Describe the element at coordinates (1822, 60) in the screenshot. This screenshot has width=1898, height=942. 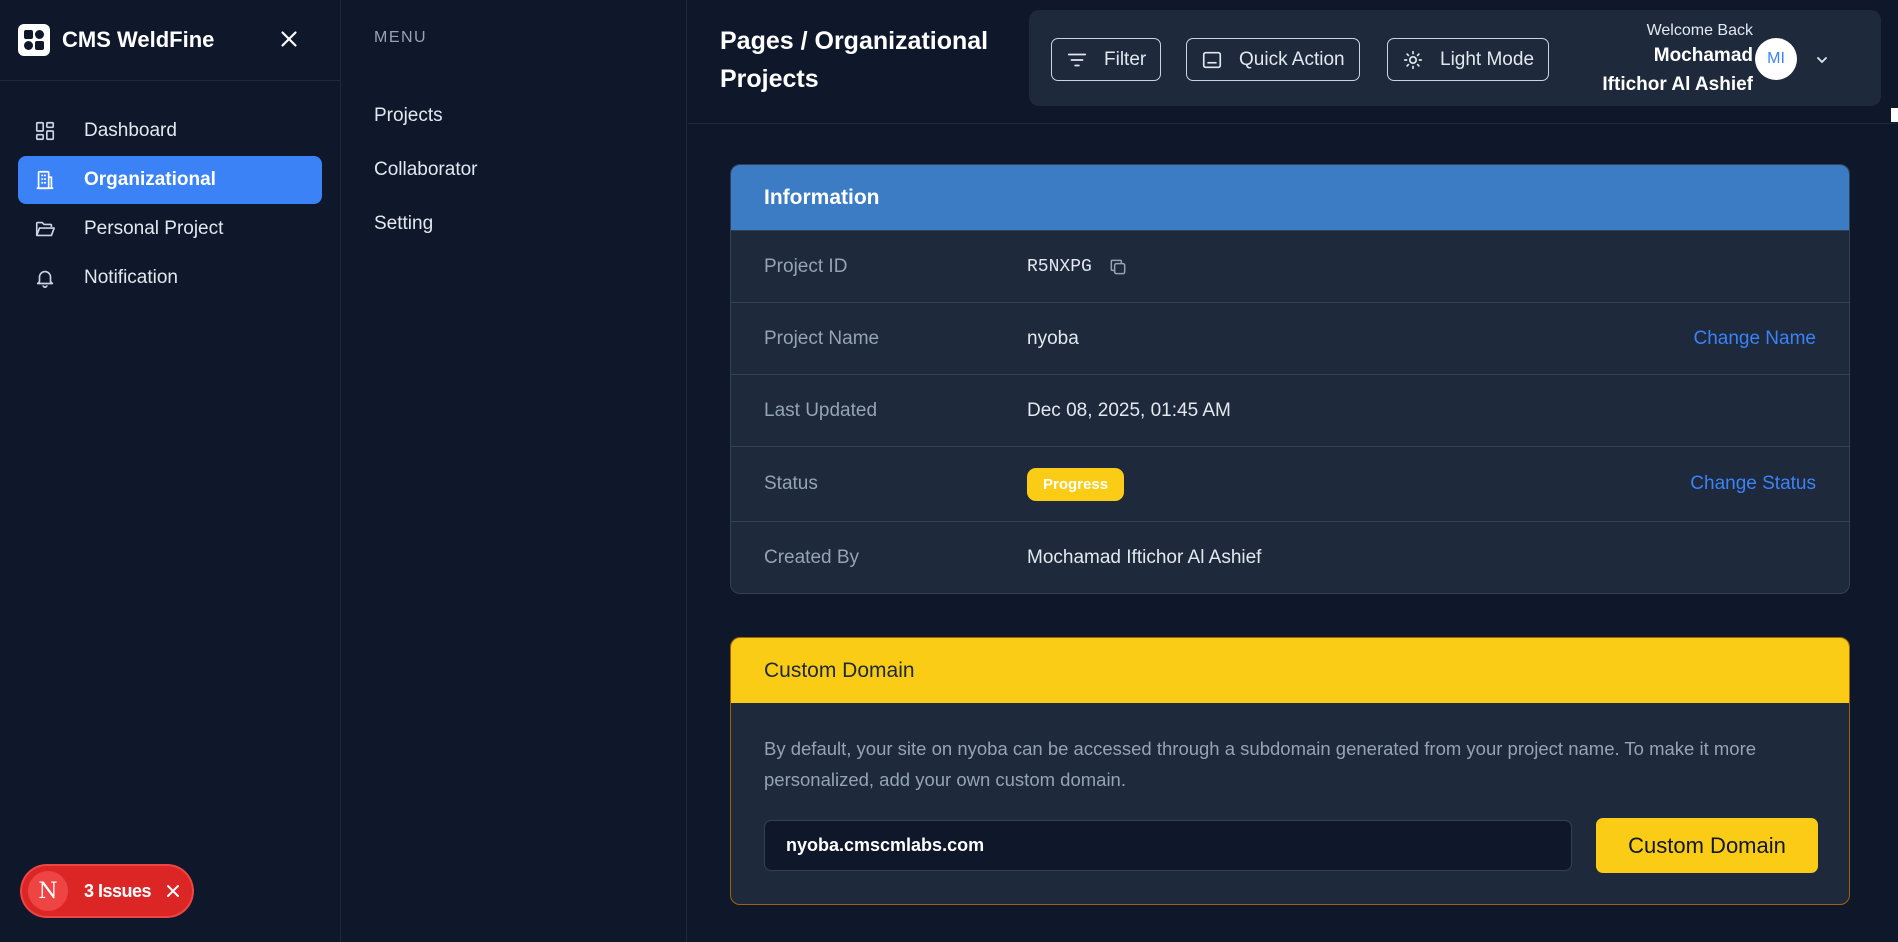
I see `chevron-down-icon` at that location.